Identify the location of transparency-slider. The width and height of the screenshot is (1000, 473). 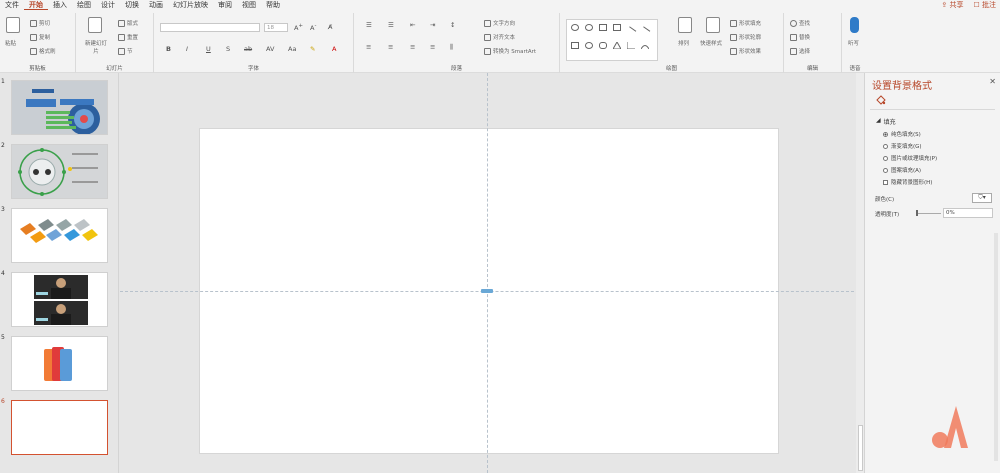
(929, 213).